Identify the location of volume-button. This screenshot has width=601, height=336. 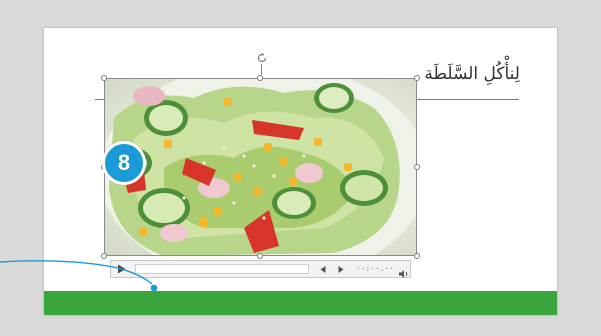
(404, 271).